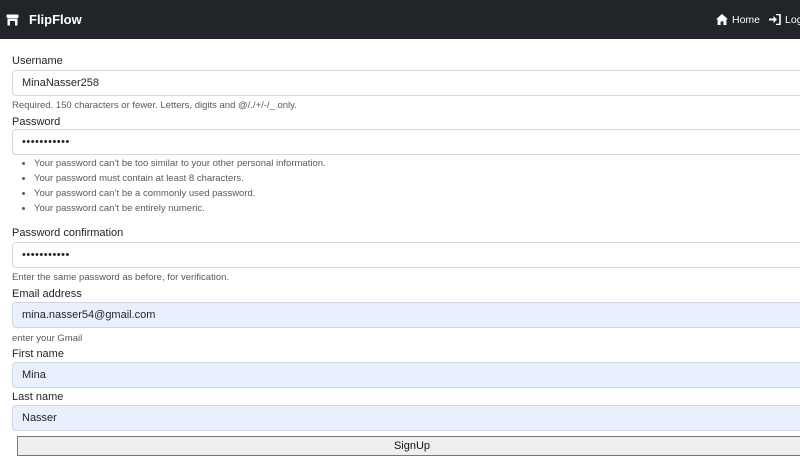  Describe the element at coordinates (722, 19) in the screenshot. I see `home-icon` at that location.